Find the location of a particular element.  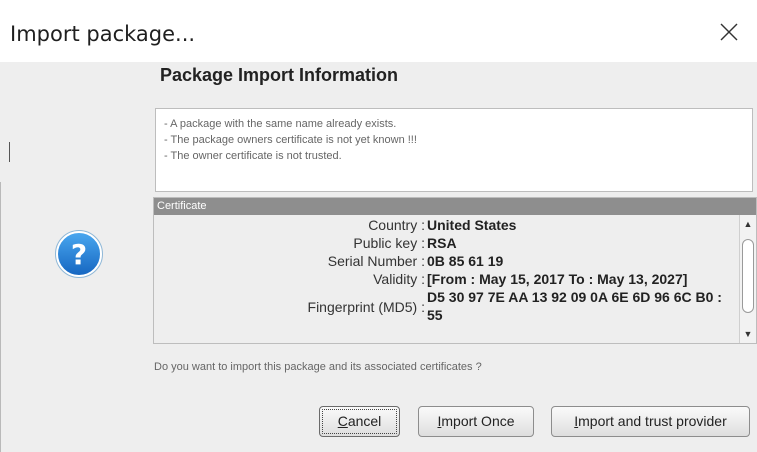

cert-label: Validity : is located at coordinates (399, 279).